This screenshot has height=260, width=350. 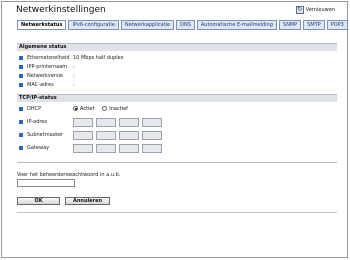 I want to click on dhcp-row: DHCP Actief Inactief, so click(x=73, y=108).